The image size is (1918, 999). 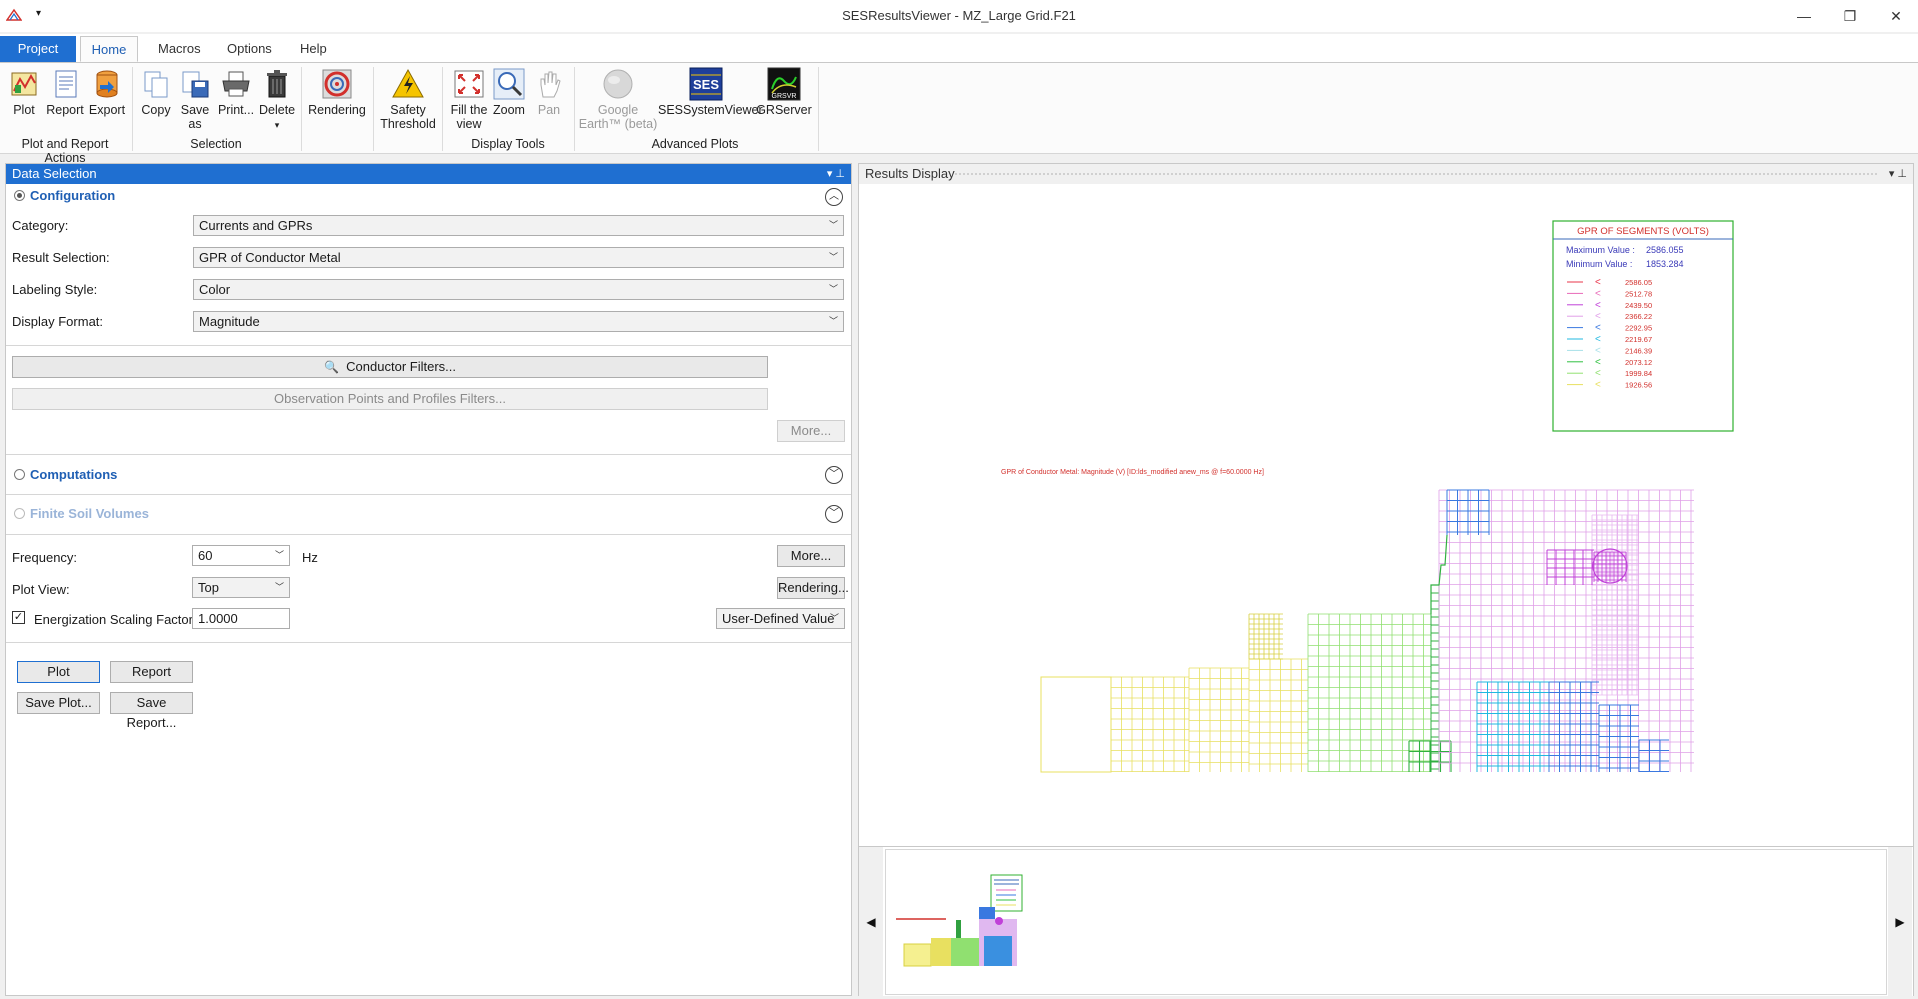 What do you see at coordinates (618, 99) in the screenshot?
I see `google-earth-ribbon-button: Google Earth™ (beta)` at bounding box center [618, 99].